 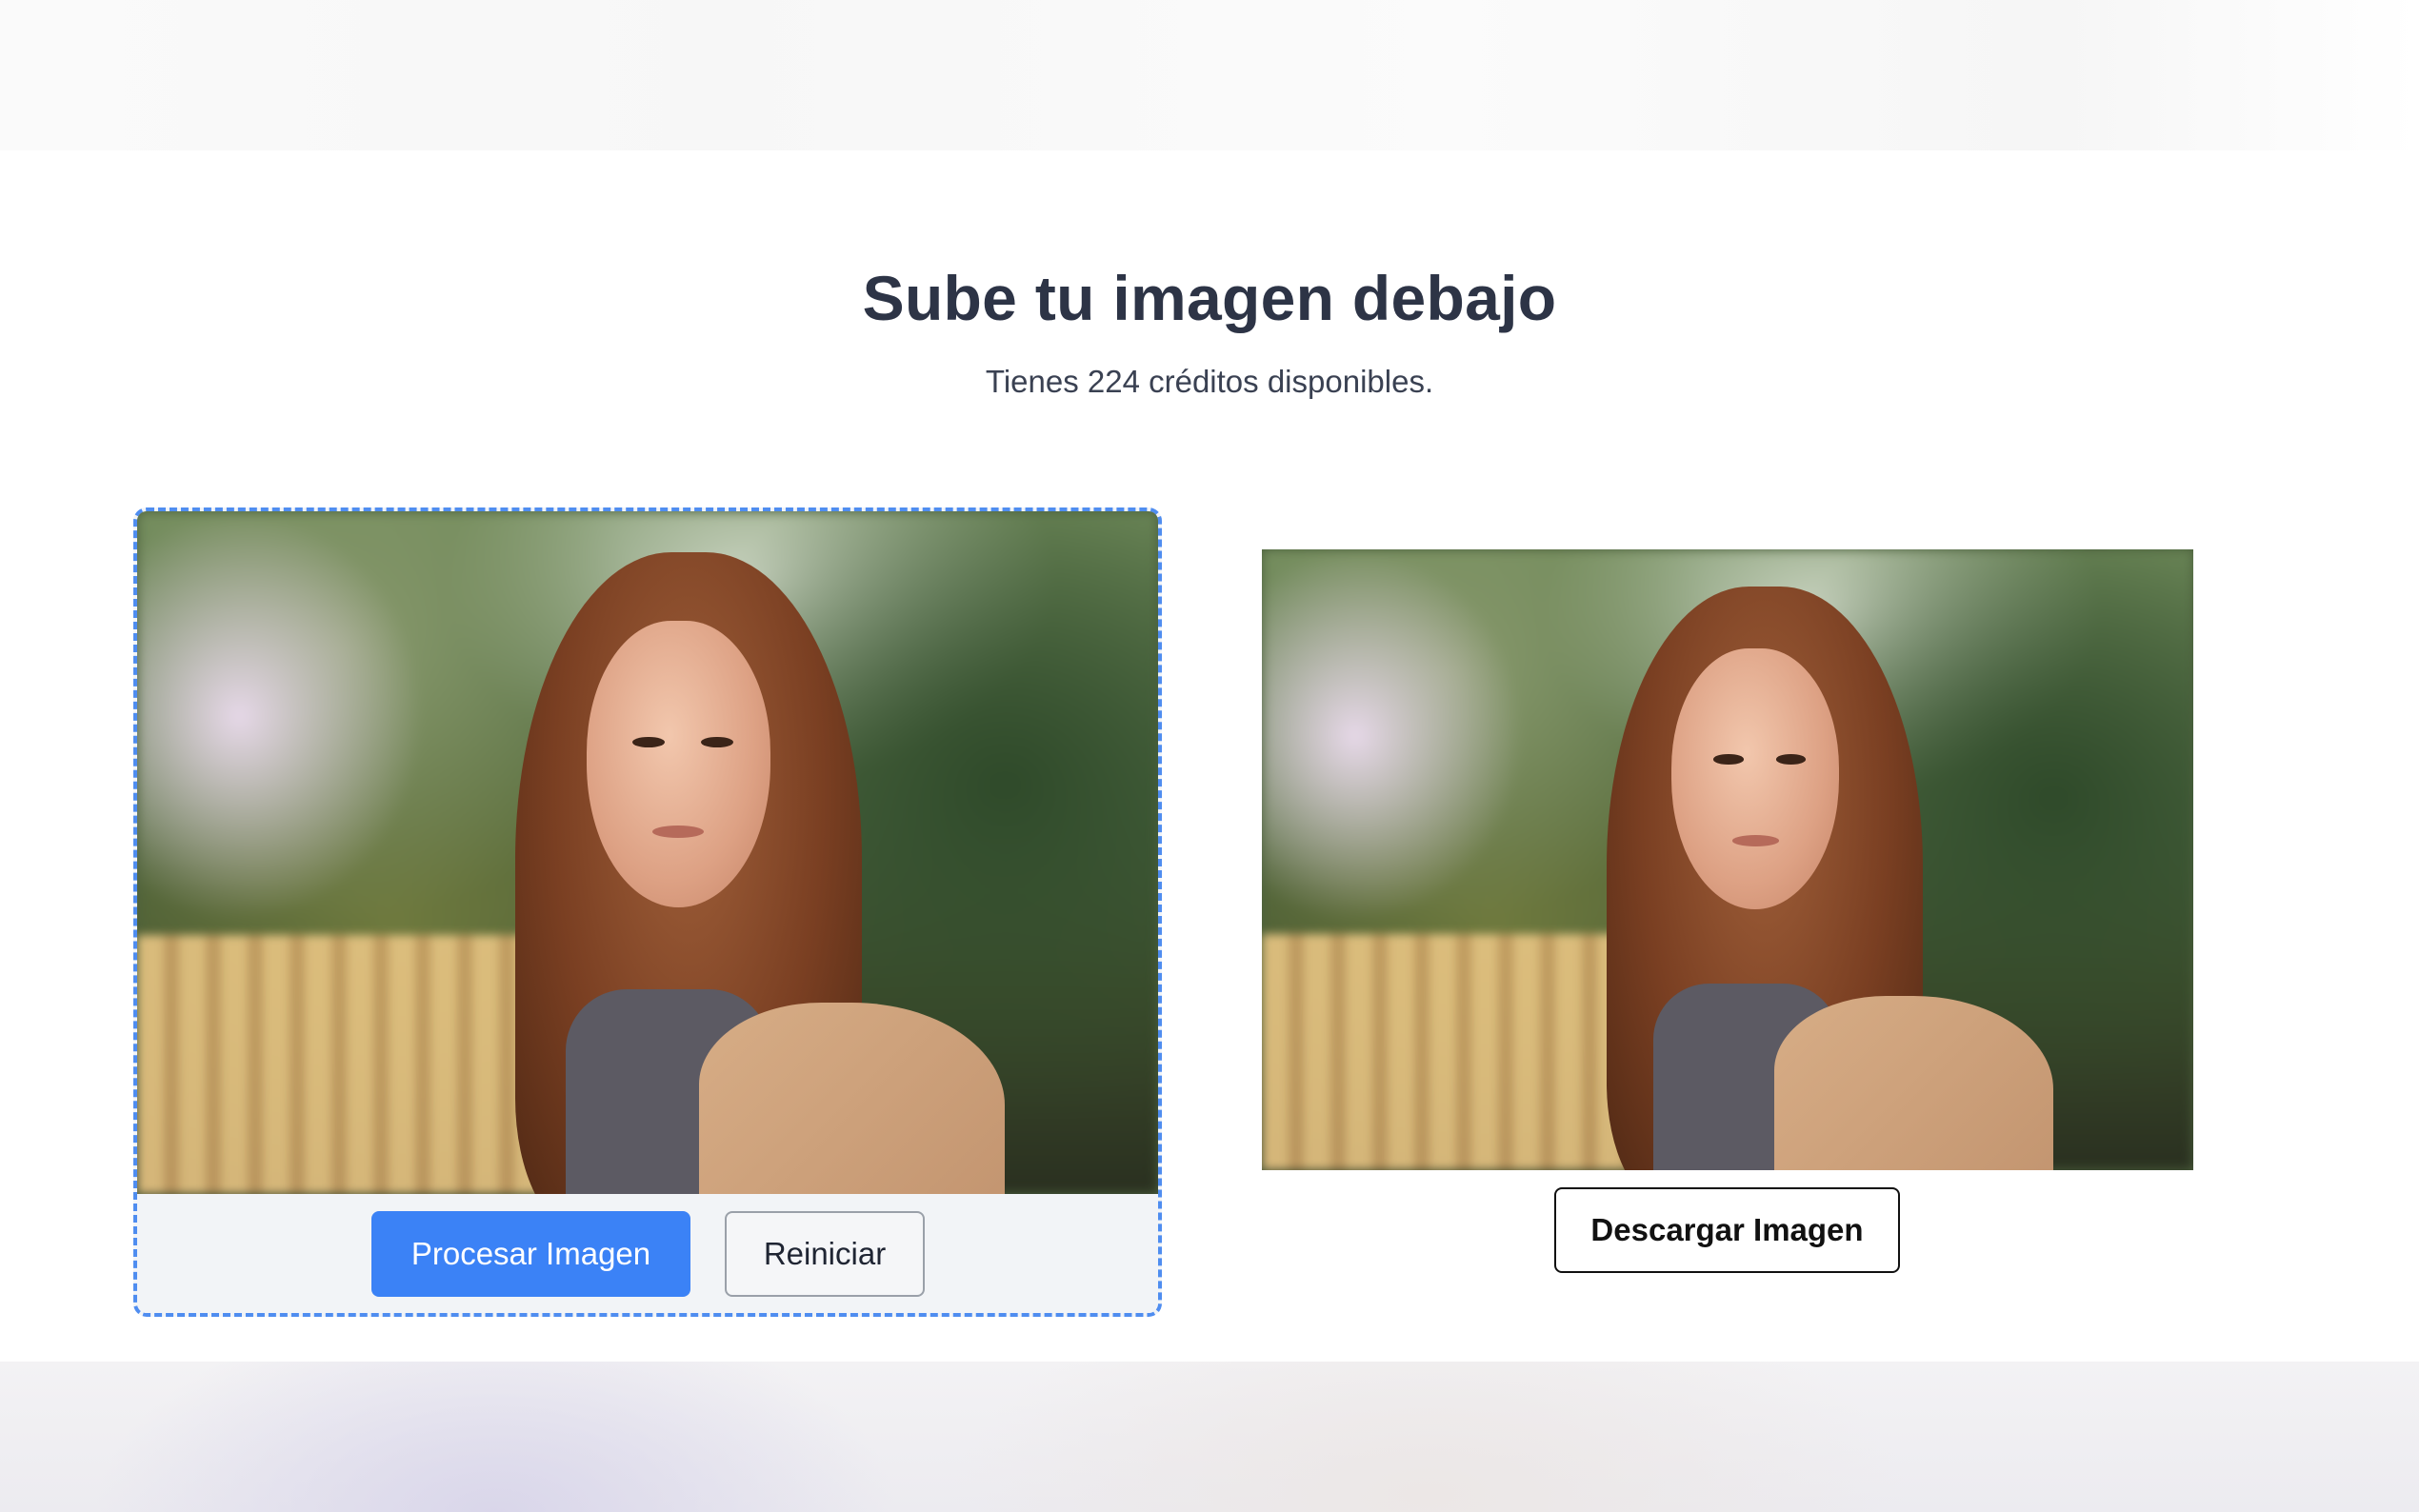 What do you see at coordinates (825, 1254) in the screenshot?
I see `reset-button: Reiniciar` at bounding box center [825, 1254].